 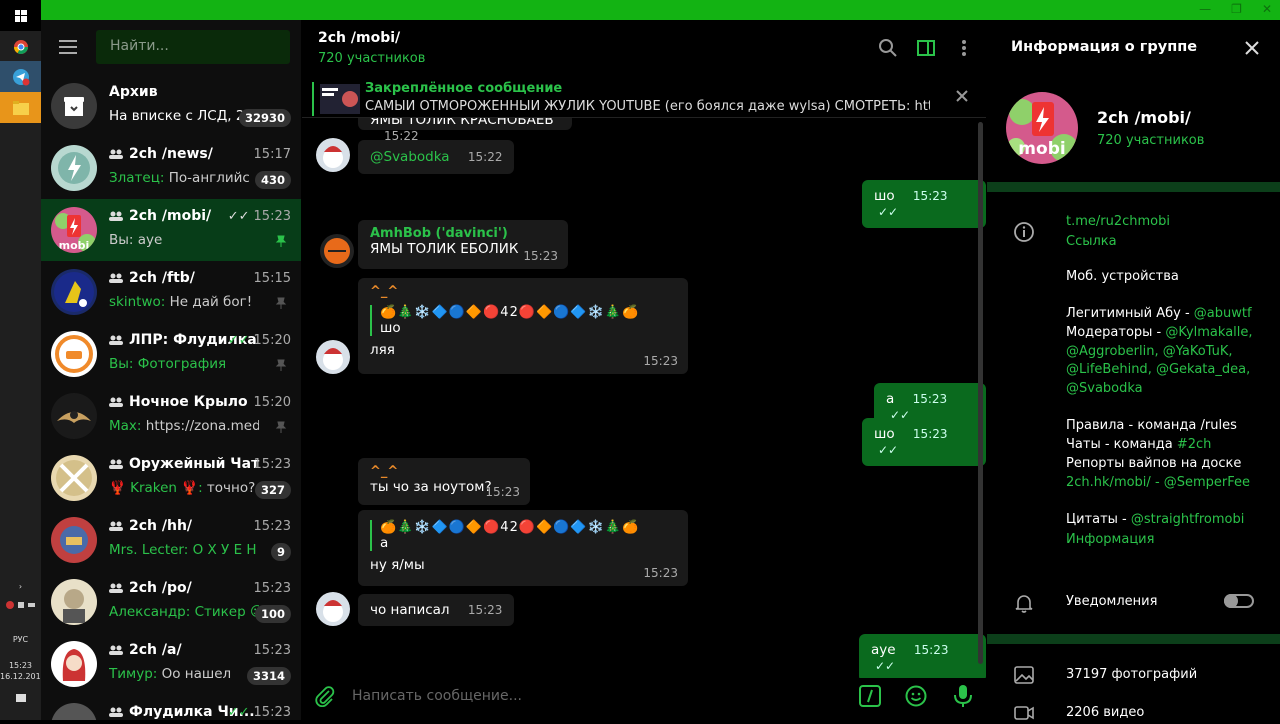 What do you see at coordinates (1131, 674) in the screenshot?
I see `photos-count: 37197 фотографий` at bounding box center [1131, 674].